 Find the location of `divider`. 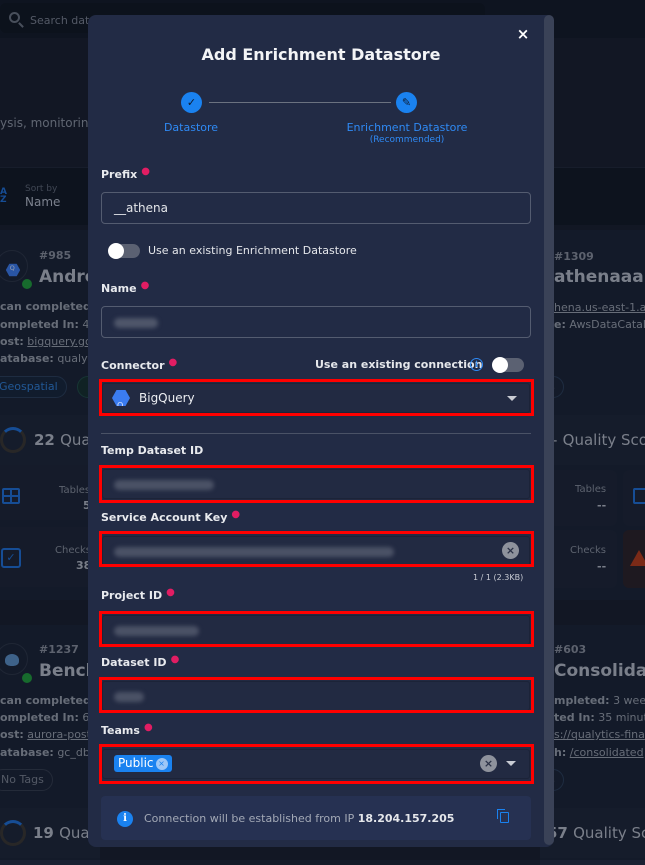

divider is located at coordinates (316, 433).